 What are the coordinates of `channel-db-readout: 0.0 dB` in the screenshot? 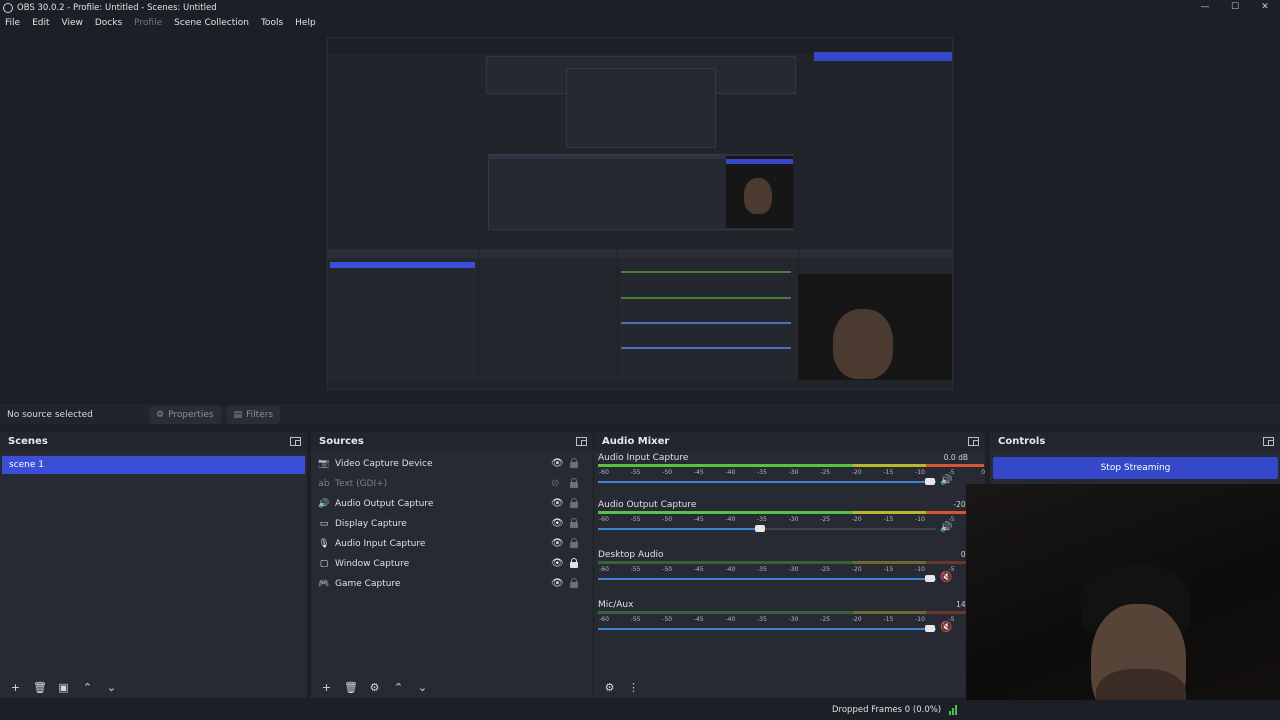 It's located at (955, 457).